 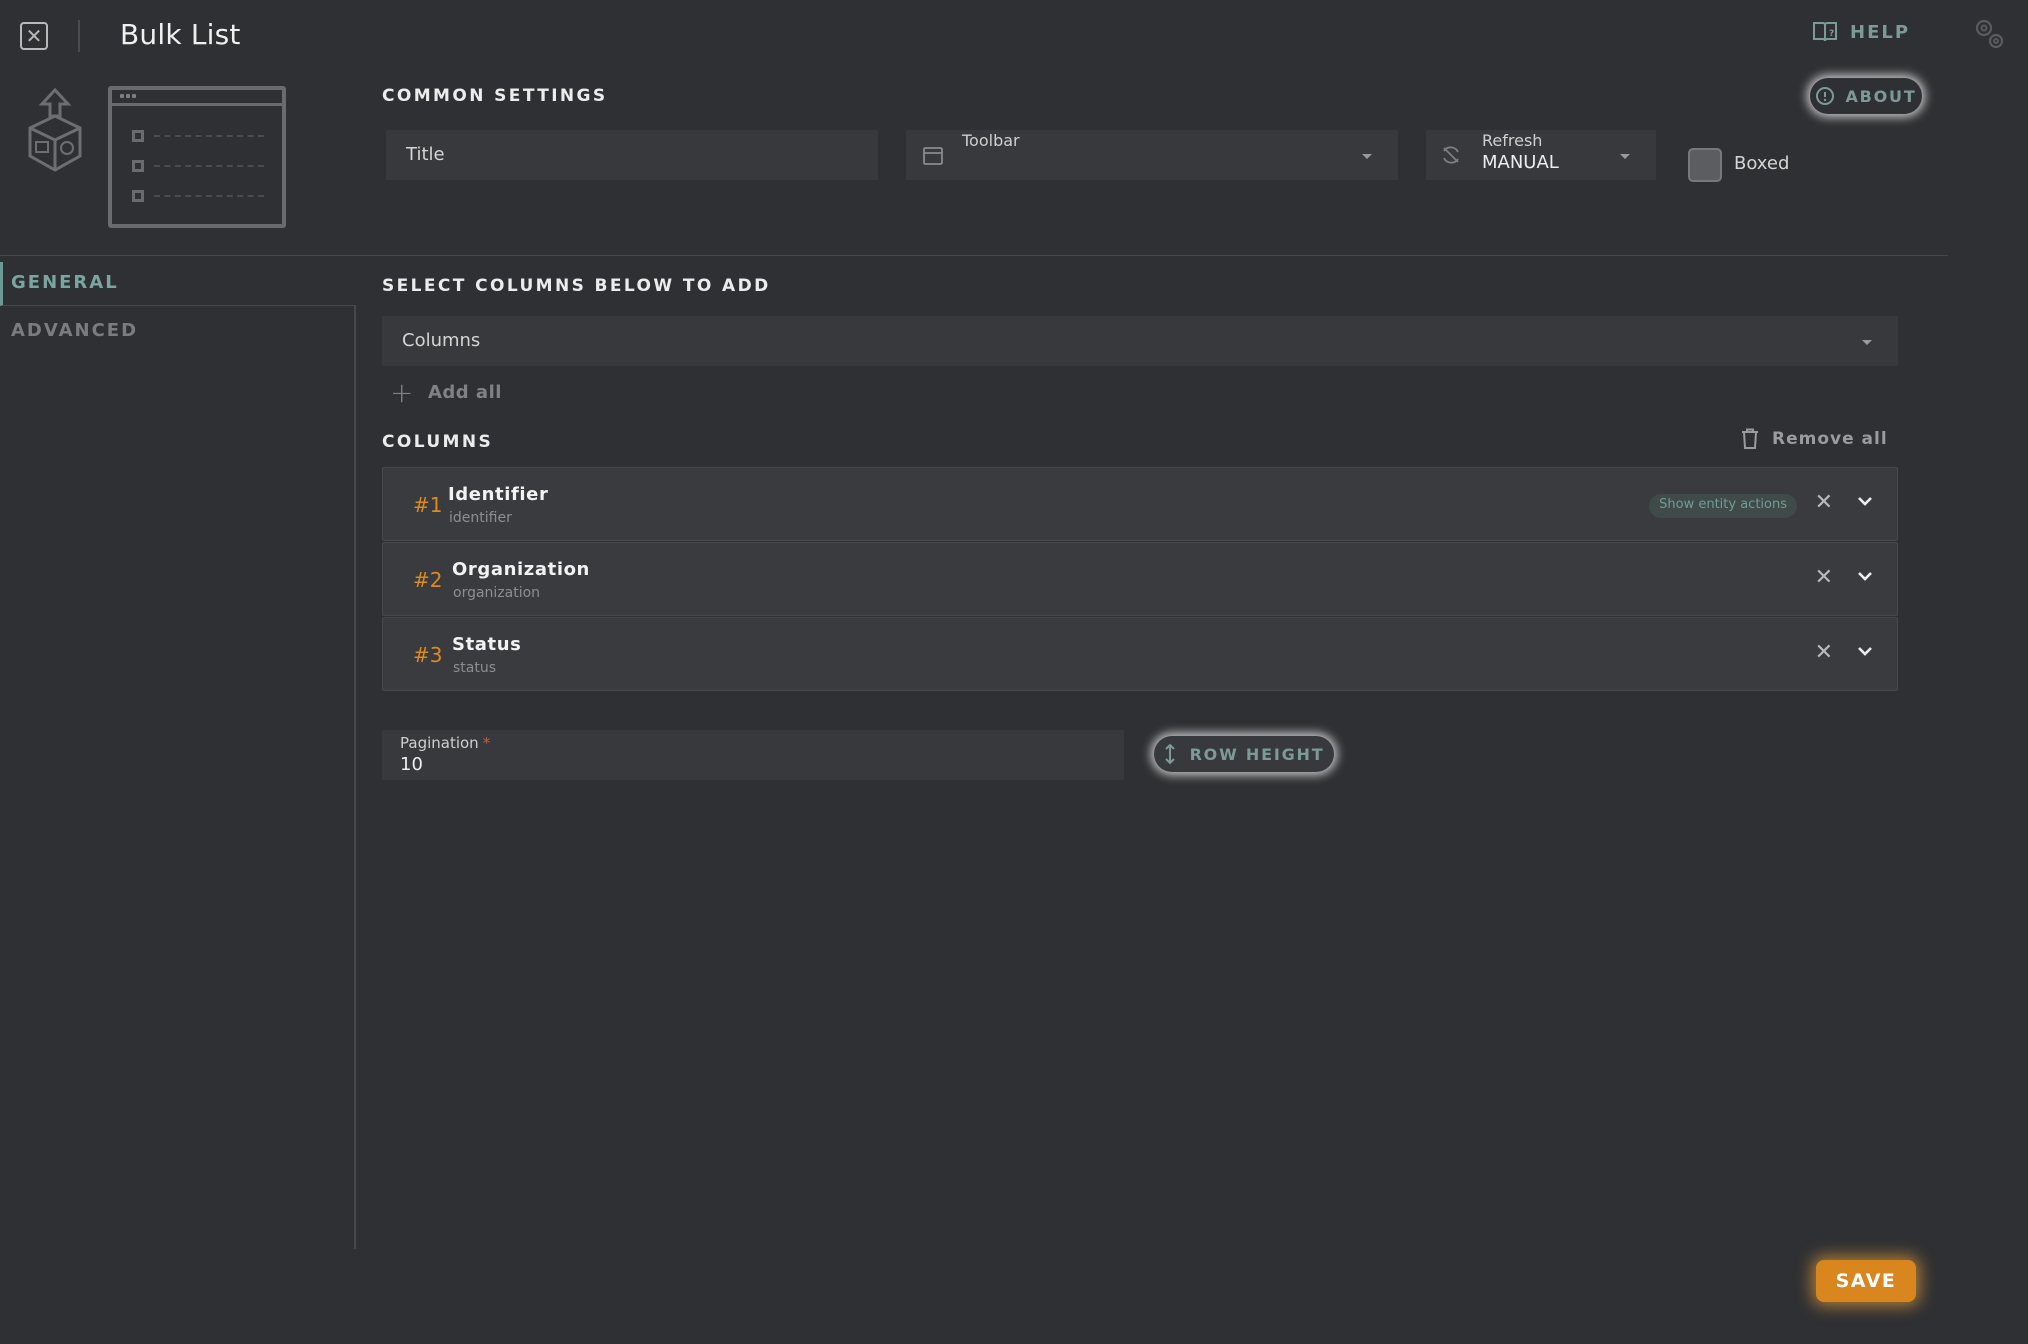 I want to click on pagination-input: Pagination * 10, so click(x=753, y=755).